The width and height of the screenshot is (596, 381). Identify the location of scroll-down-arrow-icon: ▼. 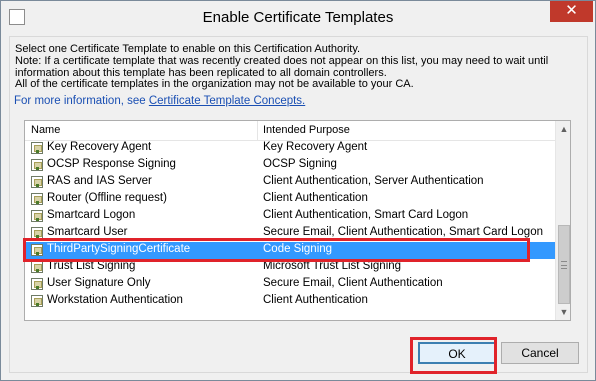
(563, 312).